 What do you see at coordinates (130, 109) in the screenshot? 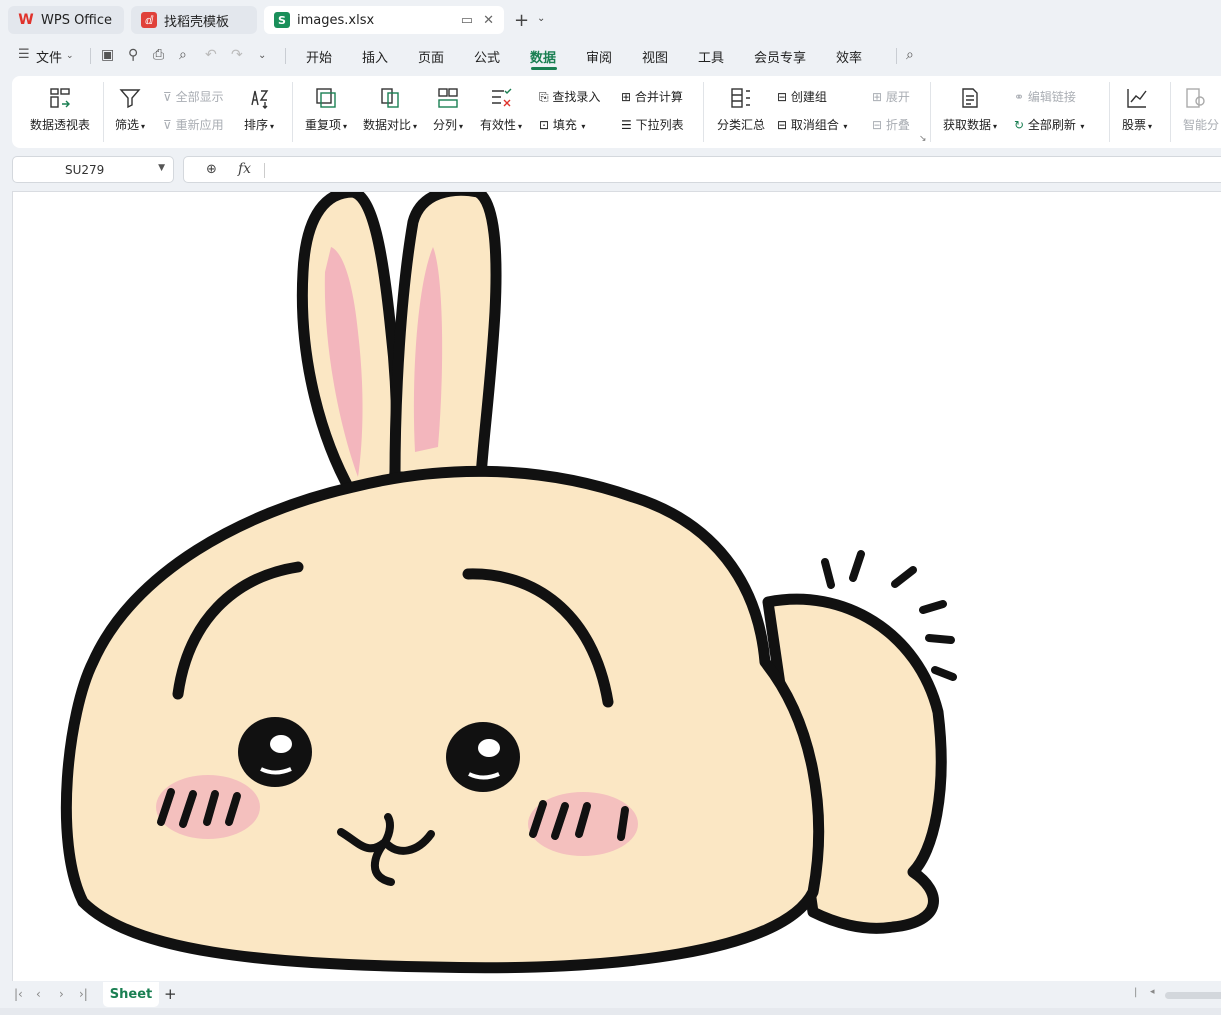
I see `filter-button: 筛选 ▾` at bounding box center [130, 109].